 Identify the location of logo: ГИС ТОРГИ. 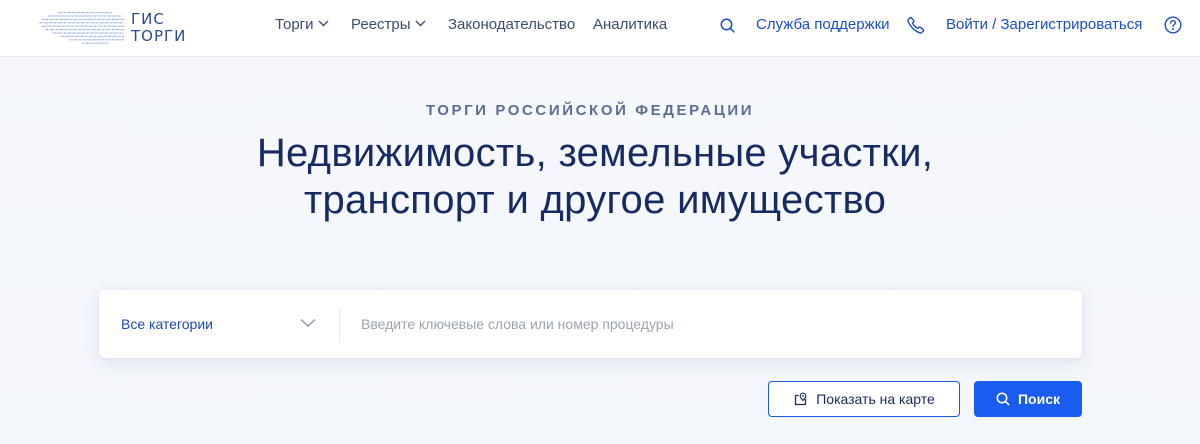
(116, 28).